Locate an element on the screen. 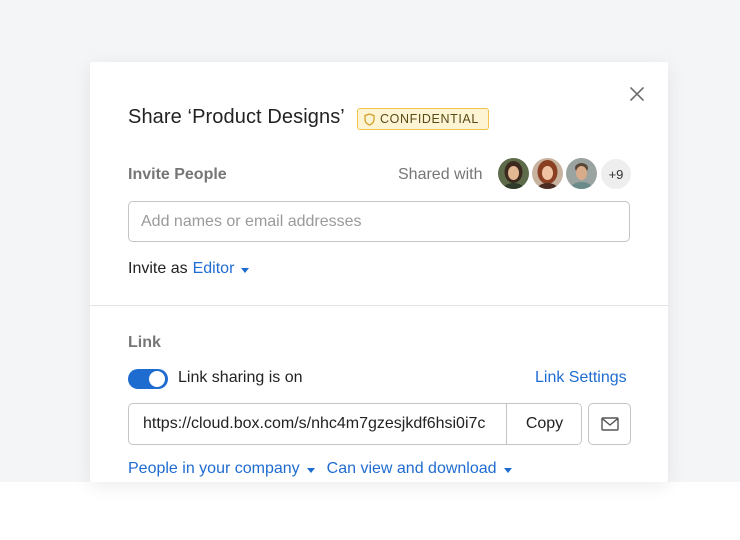 The height and width of the screenshot is (540, 740). dialog-title: Share ‘Product Designs’ is located at coordinates (236, 117).